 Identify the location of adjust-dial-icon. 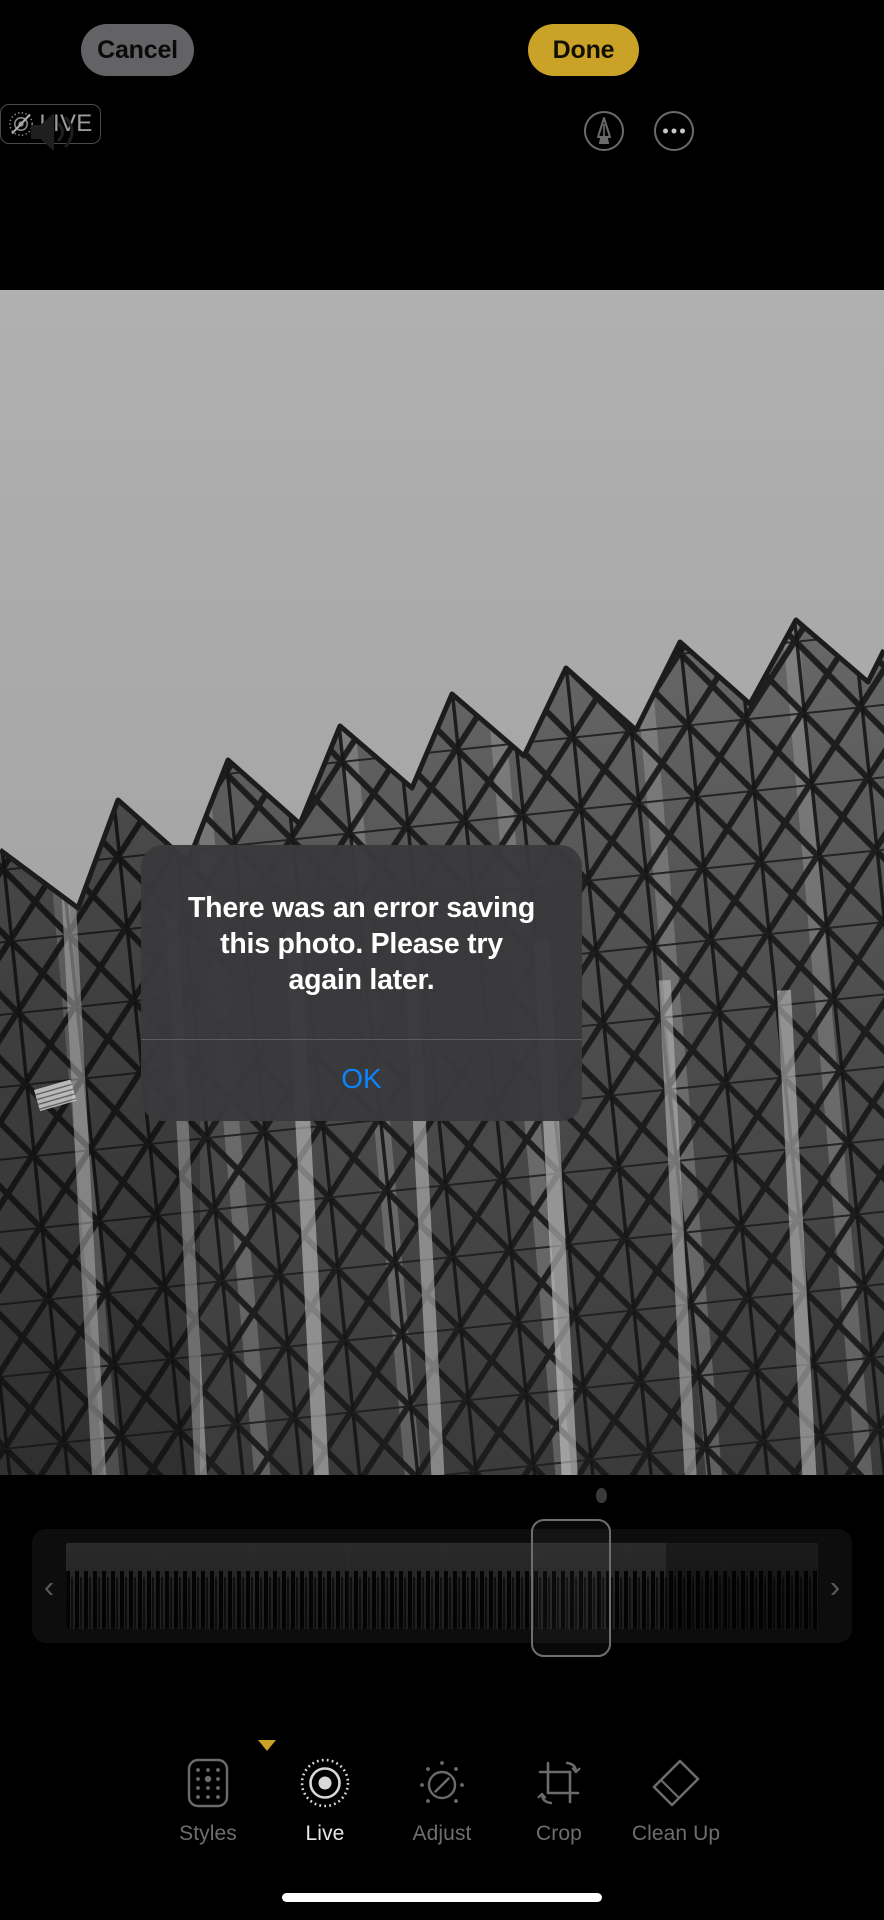
(442, 1783).